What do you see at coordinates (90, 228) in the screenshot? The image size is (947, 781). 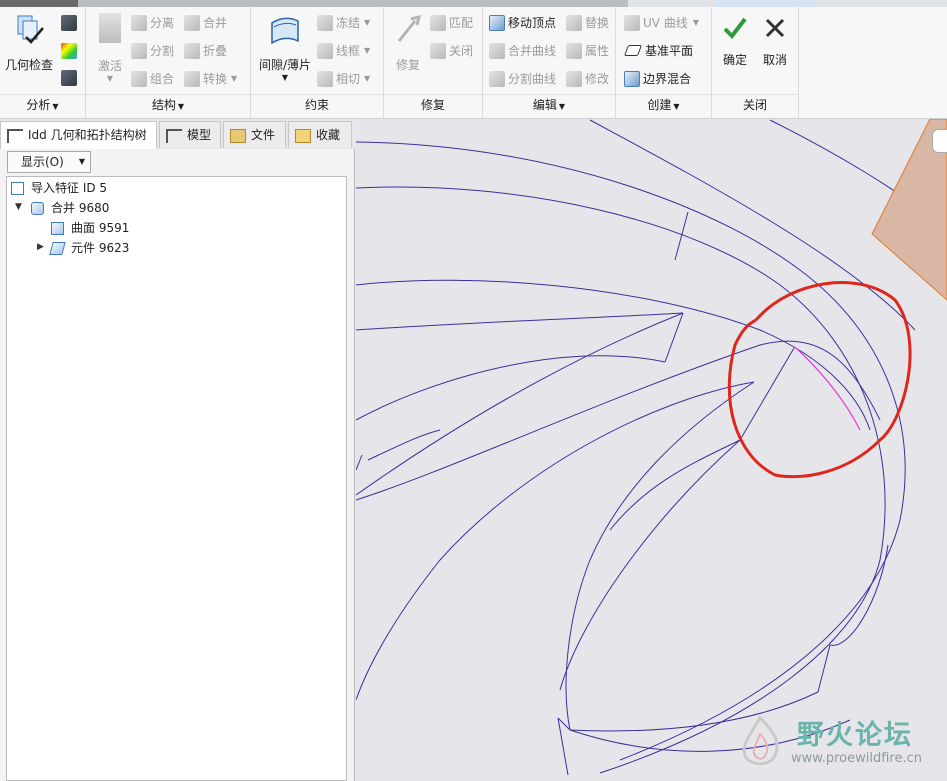 I see `tree-node-surface: 曲面 9591` at bounding box center [90, 228].